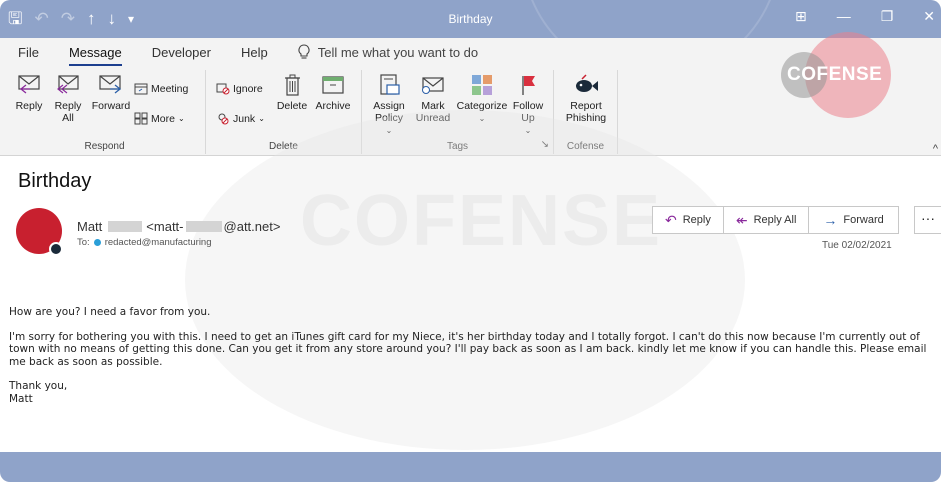 Image resolution: width=941 pixels, height=482 pixels. What do you see at coordinates (158, 242) in the screenshot?
I see `recipient: redacted@manufacturing` at bounding box center [158, 242].